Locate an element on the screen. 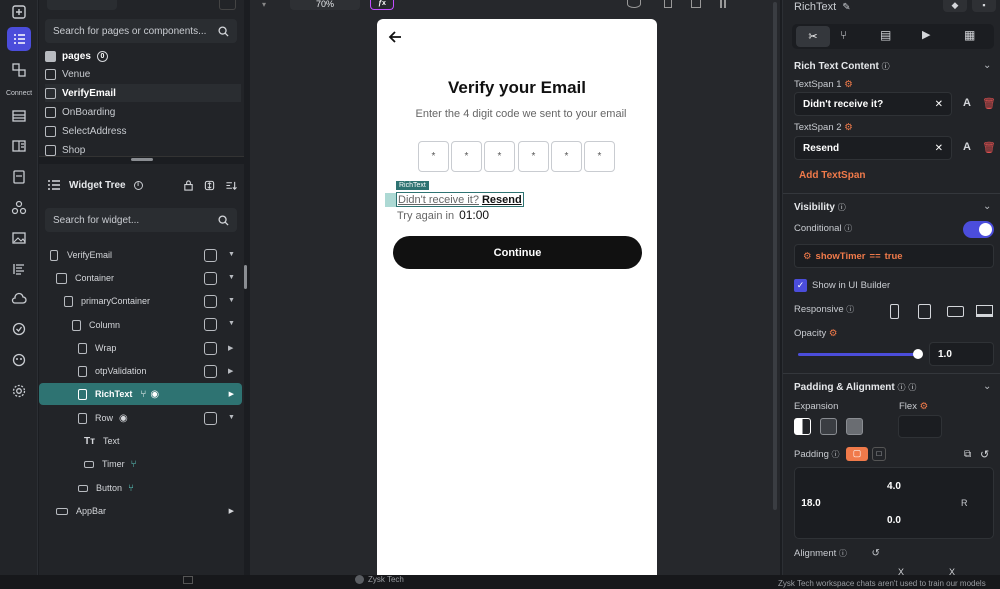  add-widget-icon is located at coordinates (19, 12).